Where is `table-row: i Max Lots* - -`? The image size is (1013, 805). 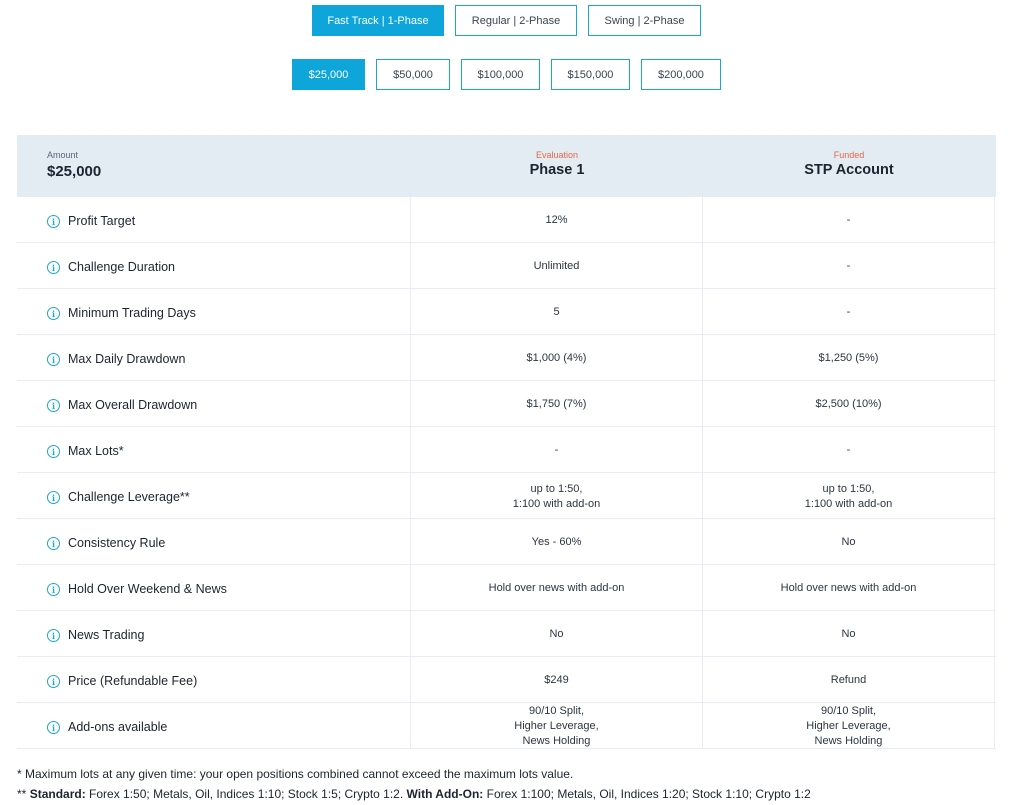
table-row: i Max Lots* - - is located at coordinates (506, 450).